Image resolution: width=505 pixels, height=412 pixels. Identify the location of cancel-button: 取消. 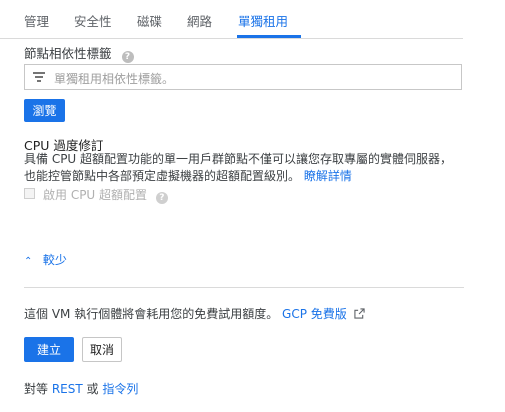
(102, 349).